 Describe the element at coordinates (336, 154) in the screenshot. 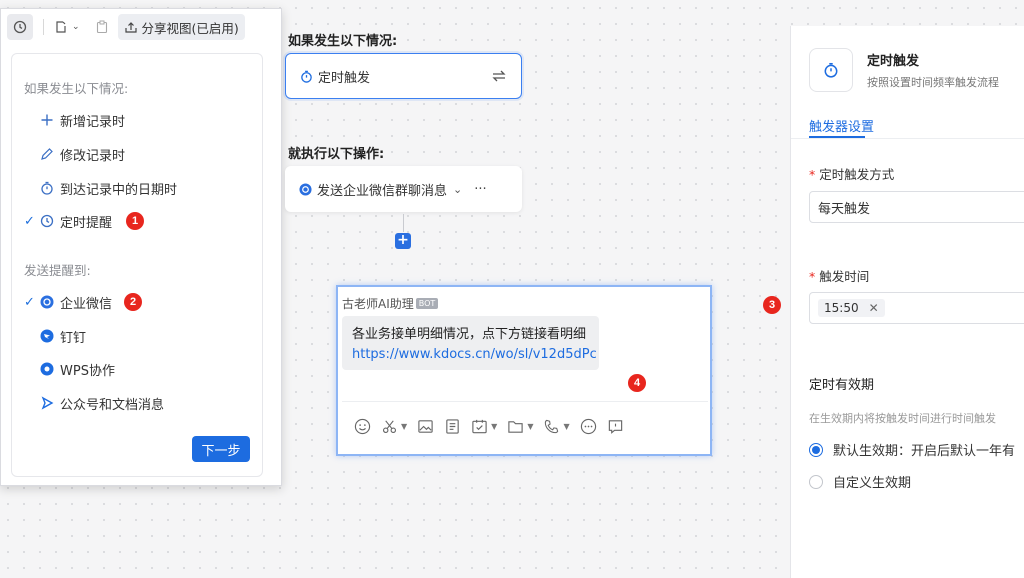

I see `then-action-label: 就执行以下操作:` at that location.